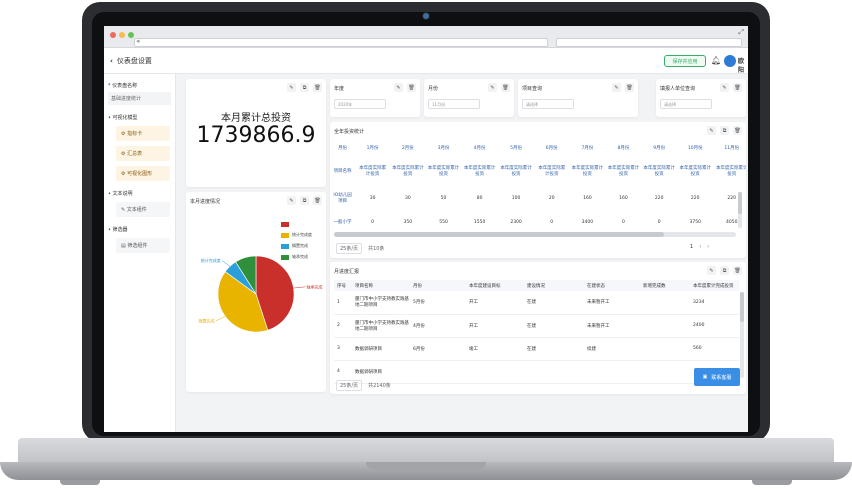  What do you see at coordinates (438, 372) in the screenshot?
I see `table-cell` at bounding box center [438, 372].